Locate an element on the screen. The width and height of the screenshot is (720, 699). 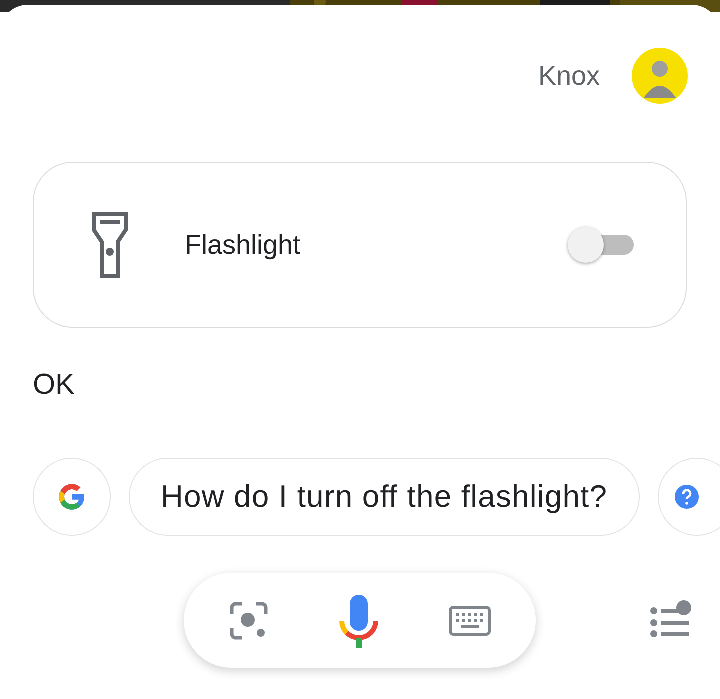
google-button is located at coordinates (72, 497).